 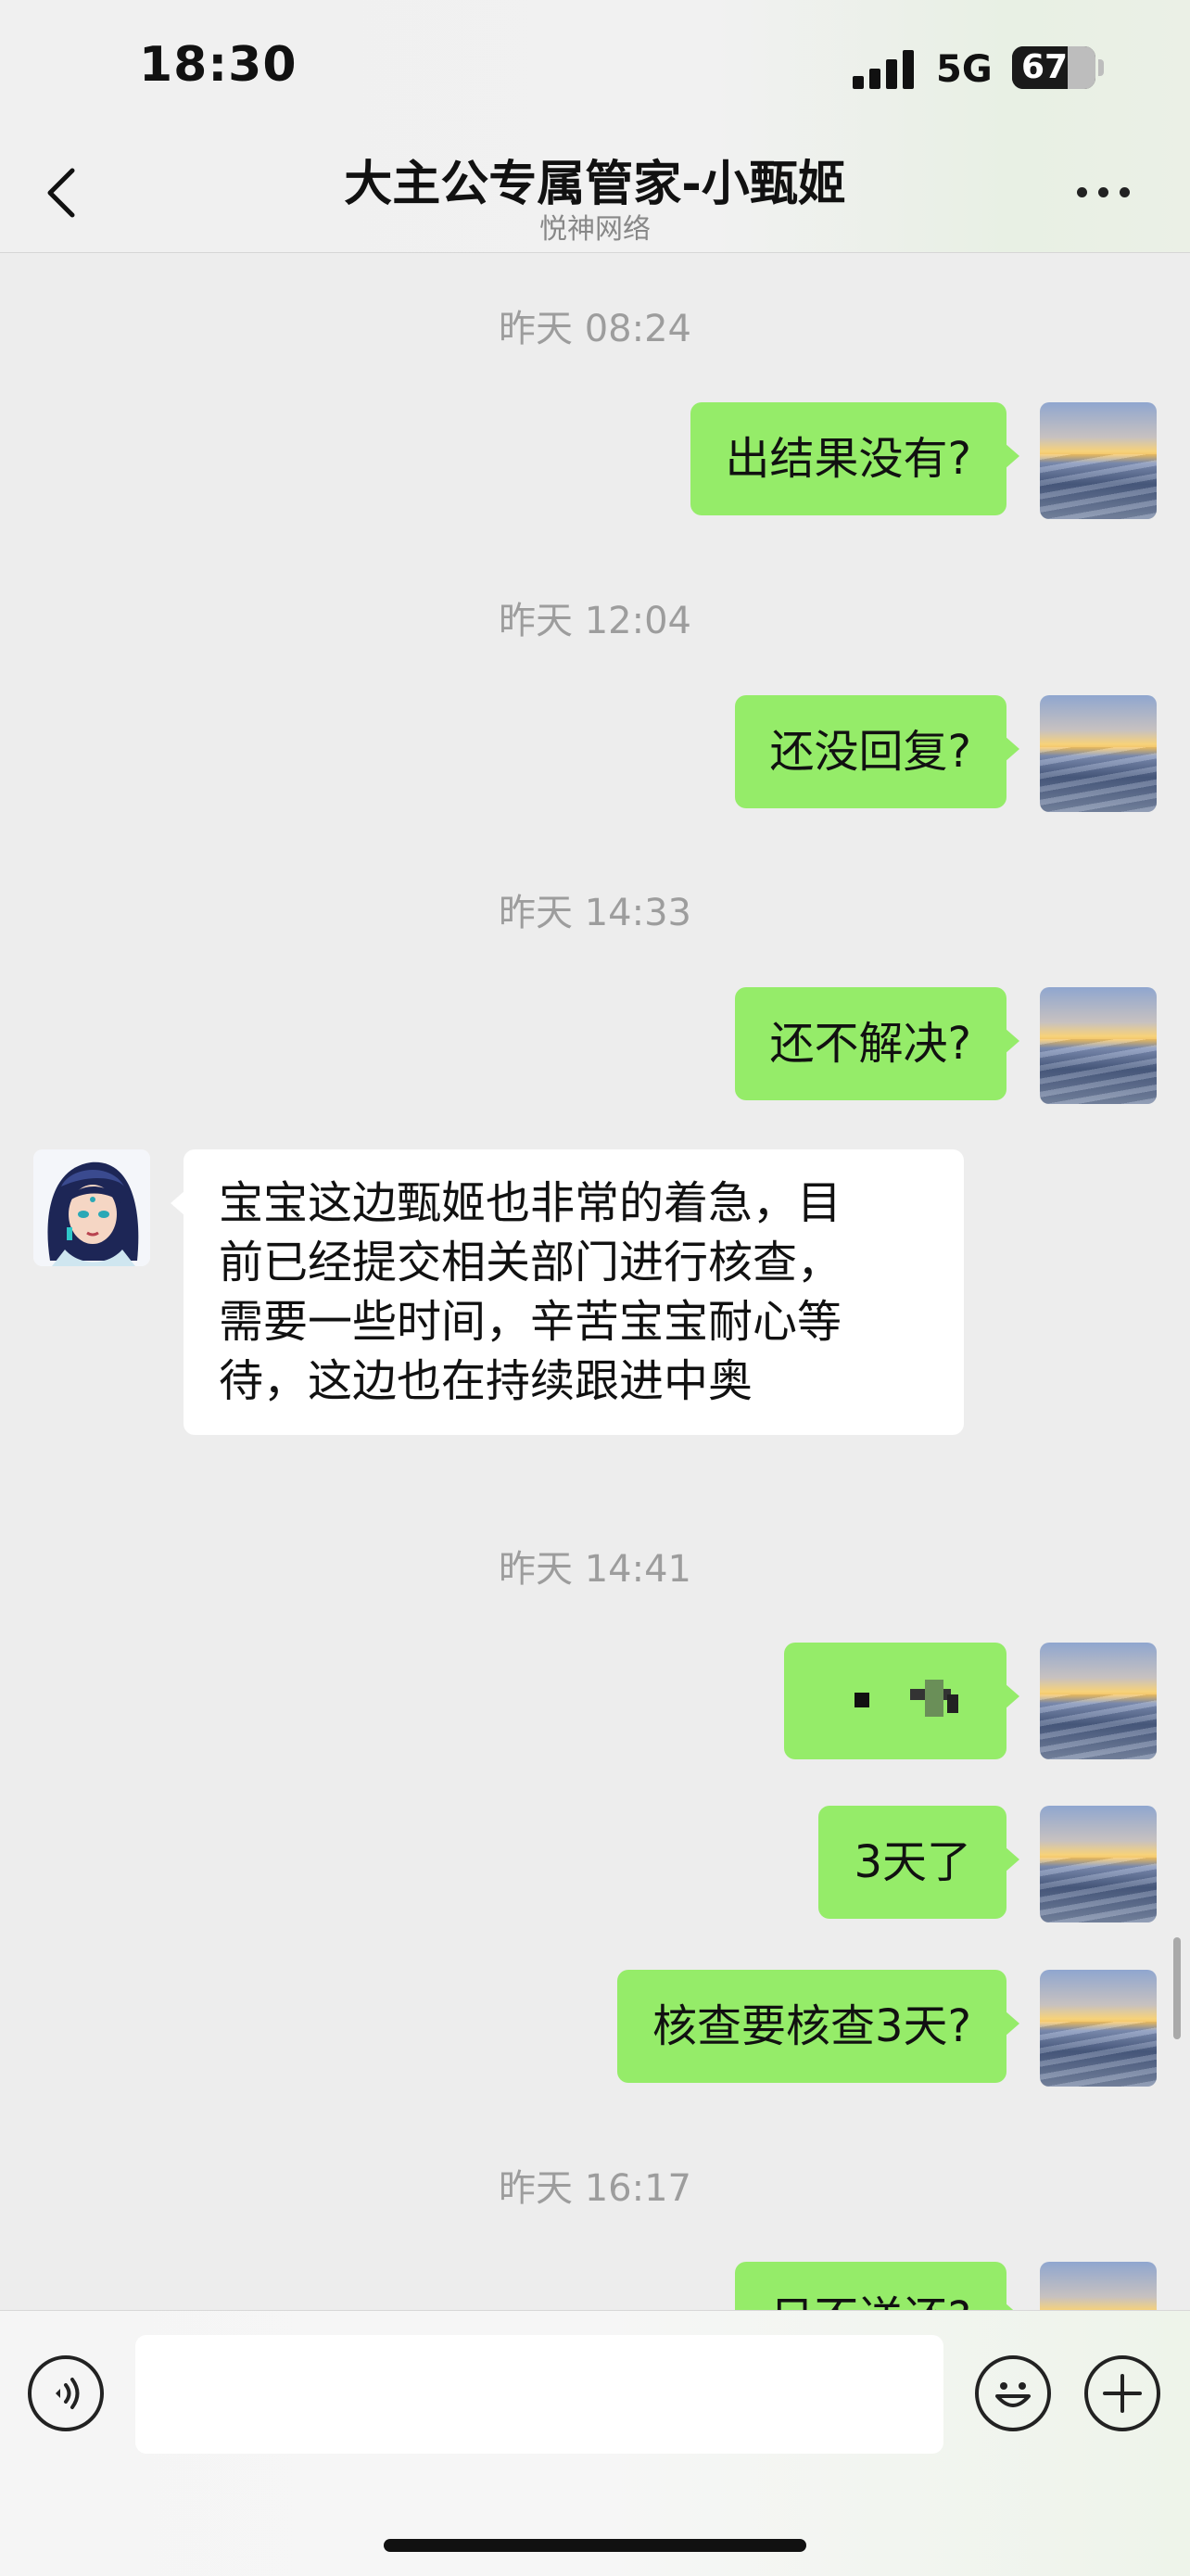 I want to click on message-timestamp: 昨天 14:41, so click(x=595, y=1569).